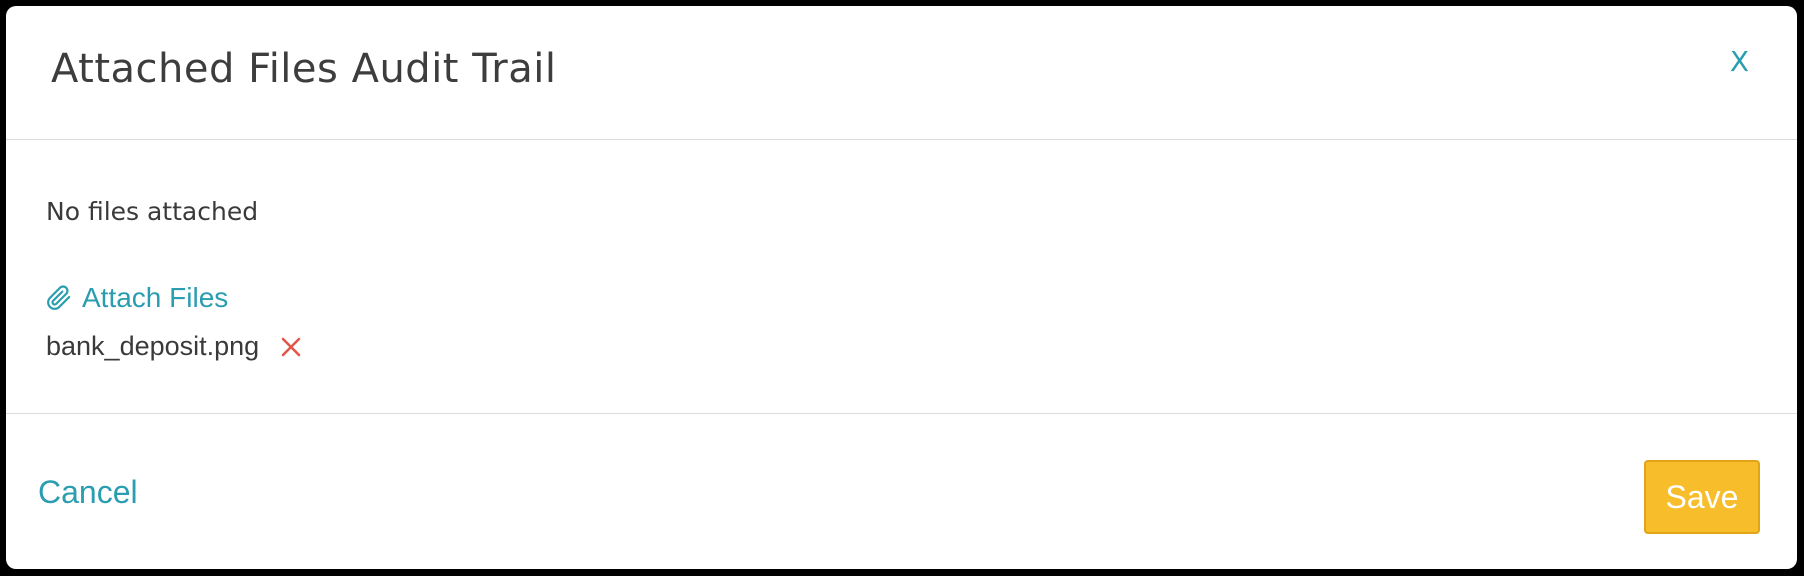 This screenshot has height=576, width=1804. I want to click on empty-files-message: No files attached, so click(152, 211).